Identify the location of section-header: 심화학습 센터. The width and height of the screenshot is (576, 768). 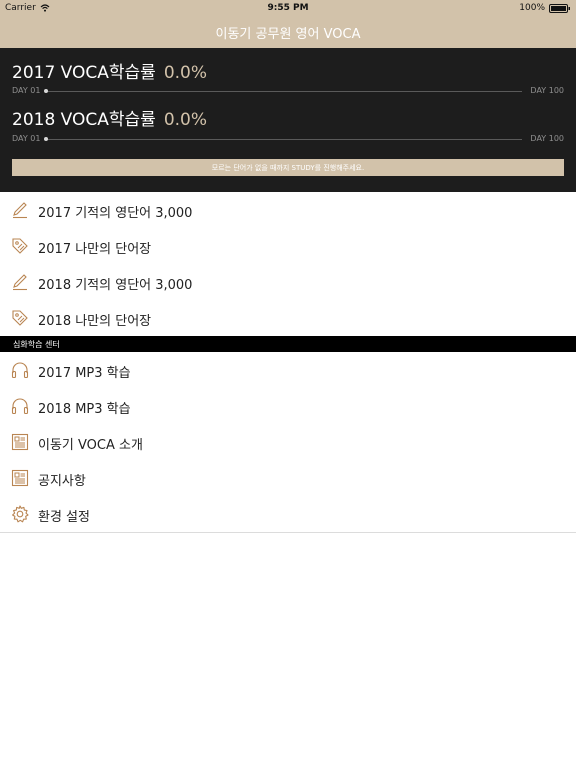
(288, 344).